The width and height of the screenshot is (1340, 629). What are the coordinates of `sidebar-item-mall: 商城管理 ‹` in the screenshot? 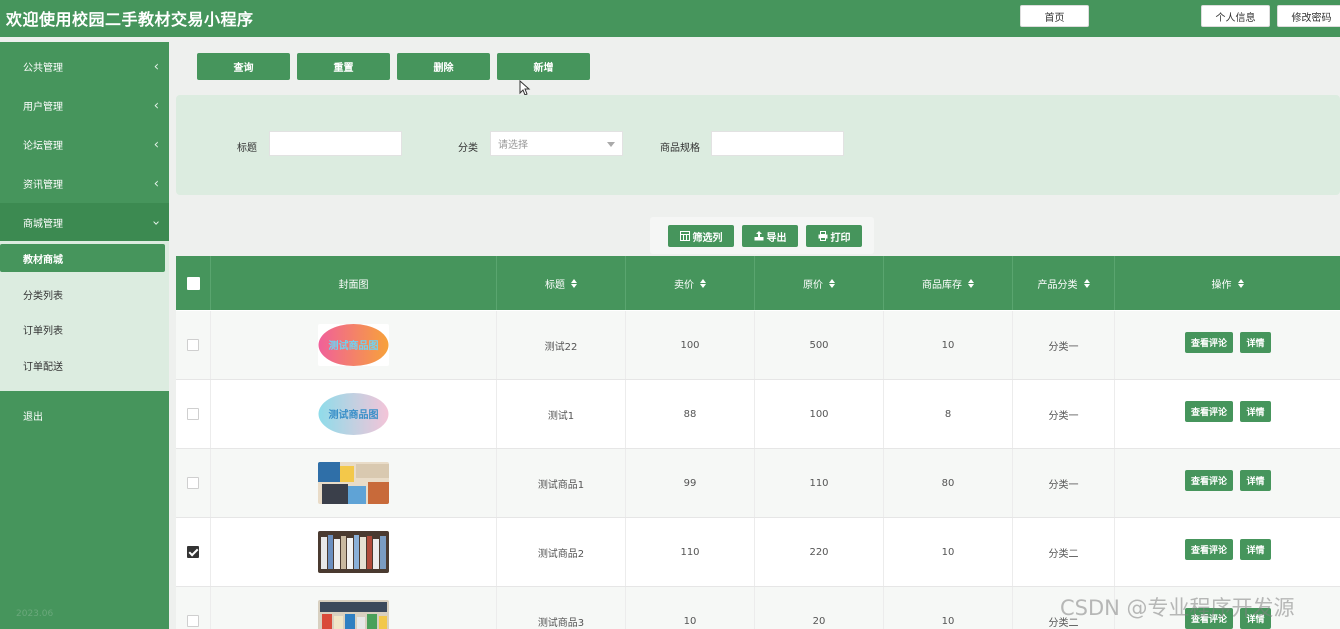 It's located at (84, 222).